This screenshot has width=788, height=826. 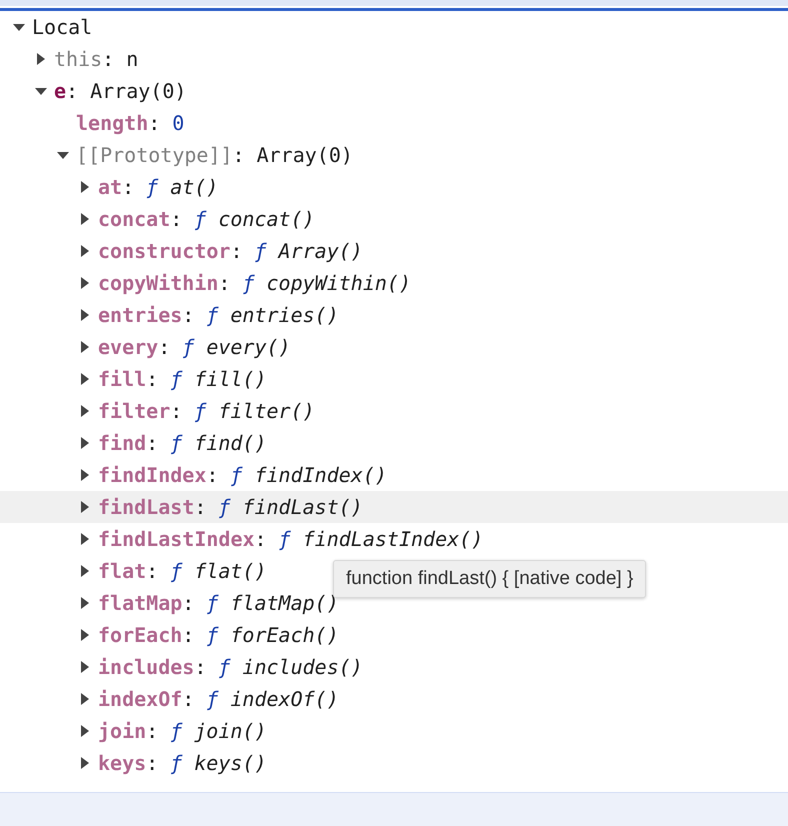 What do you see at coordinates (62, 27) in the screenshot?
I see `scope-label: Local` at bounding box center [62, 27].